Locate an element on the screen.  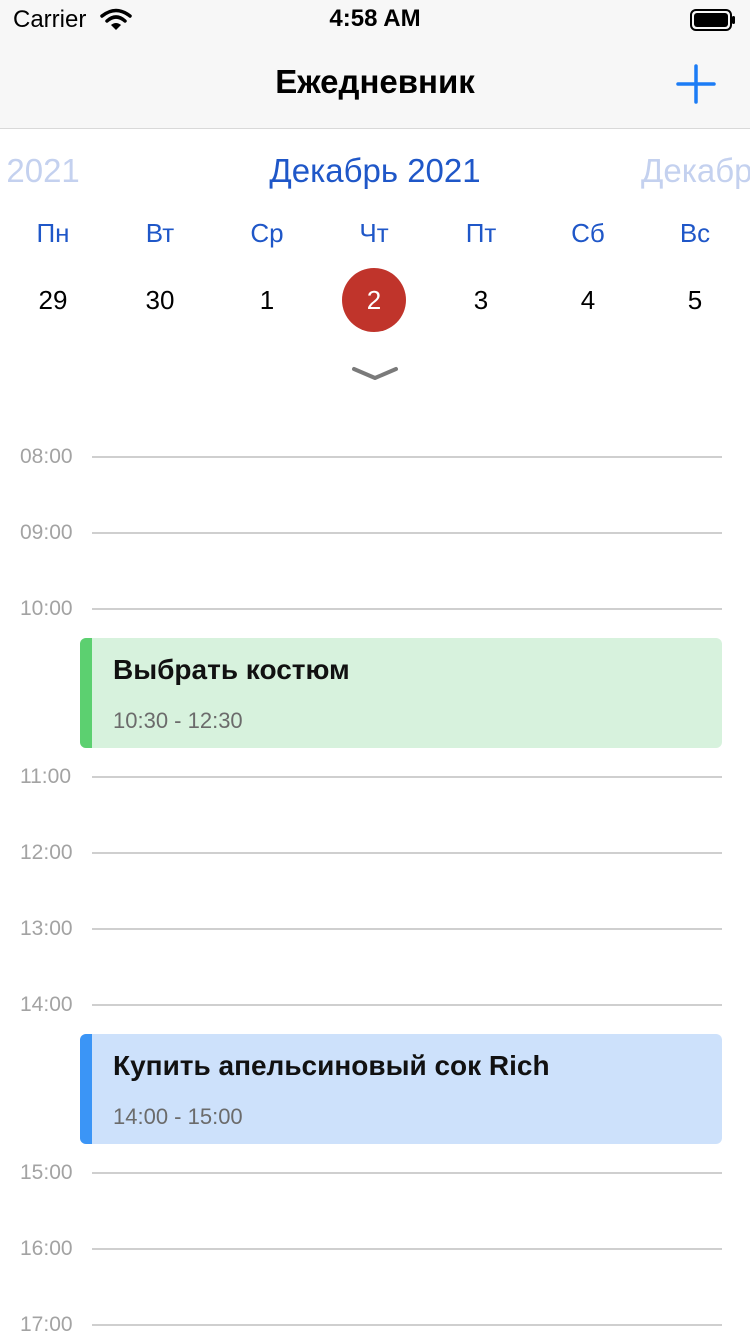
status-bar: Carrier 4:58 AM is located at coordinates (375, 20).